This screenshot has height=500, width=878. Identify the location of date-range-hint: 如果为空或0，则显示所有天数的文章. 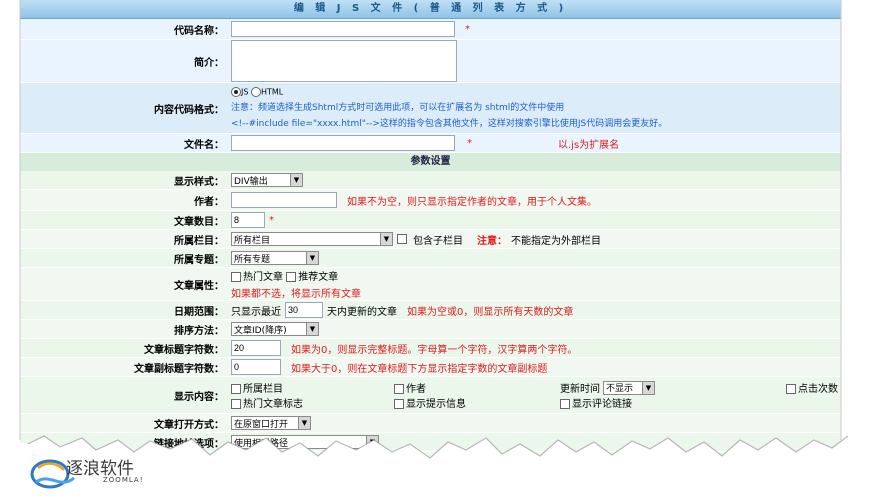
(490, 312).